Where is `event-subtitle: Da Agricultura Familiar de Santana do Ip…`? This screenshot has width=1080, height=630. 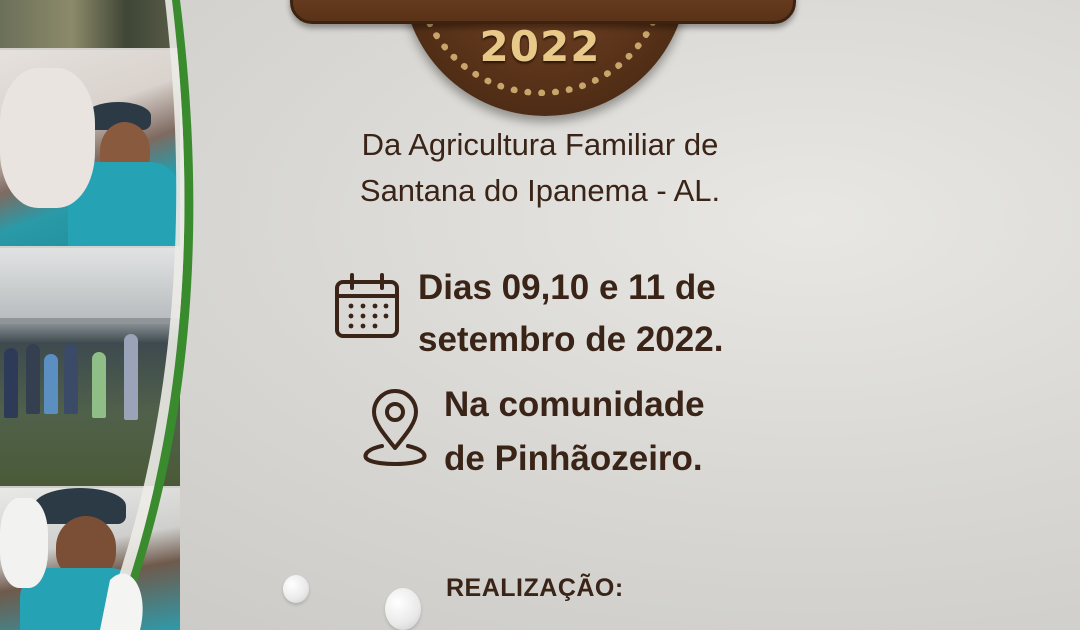 event-subtitle: Da Agricultura Familiar de Santana do Ip… is located at coordinates (540, 168).